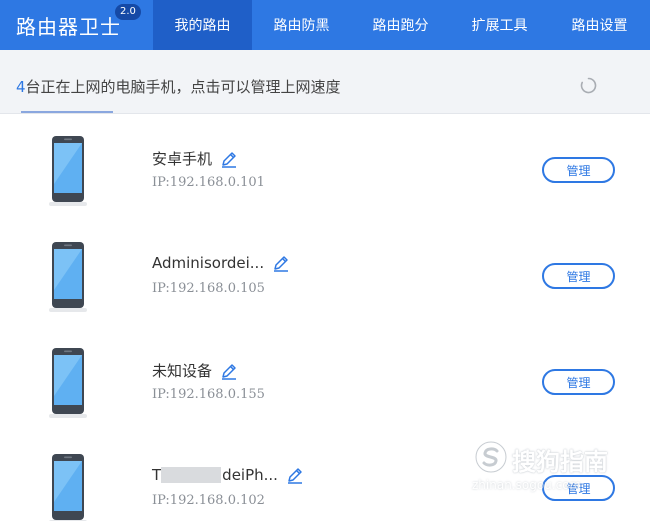 This screenshot has height=521, width=650. What do you see at coordinates (67, 112) in the screenshot?
I see `status-underline` at bounding box center [67, 112].